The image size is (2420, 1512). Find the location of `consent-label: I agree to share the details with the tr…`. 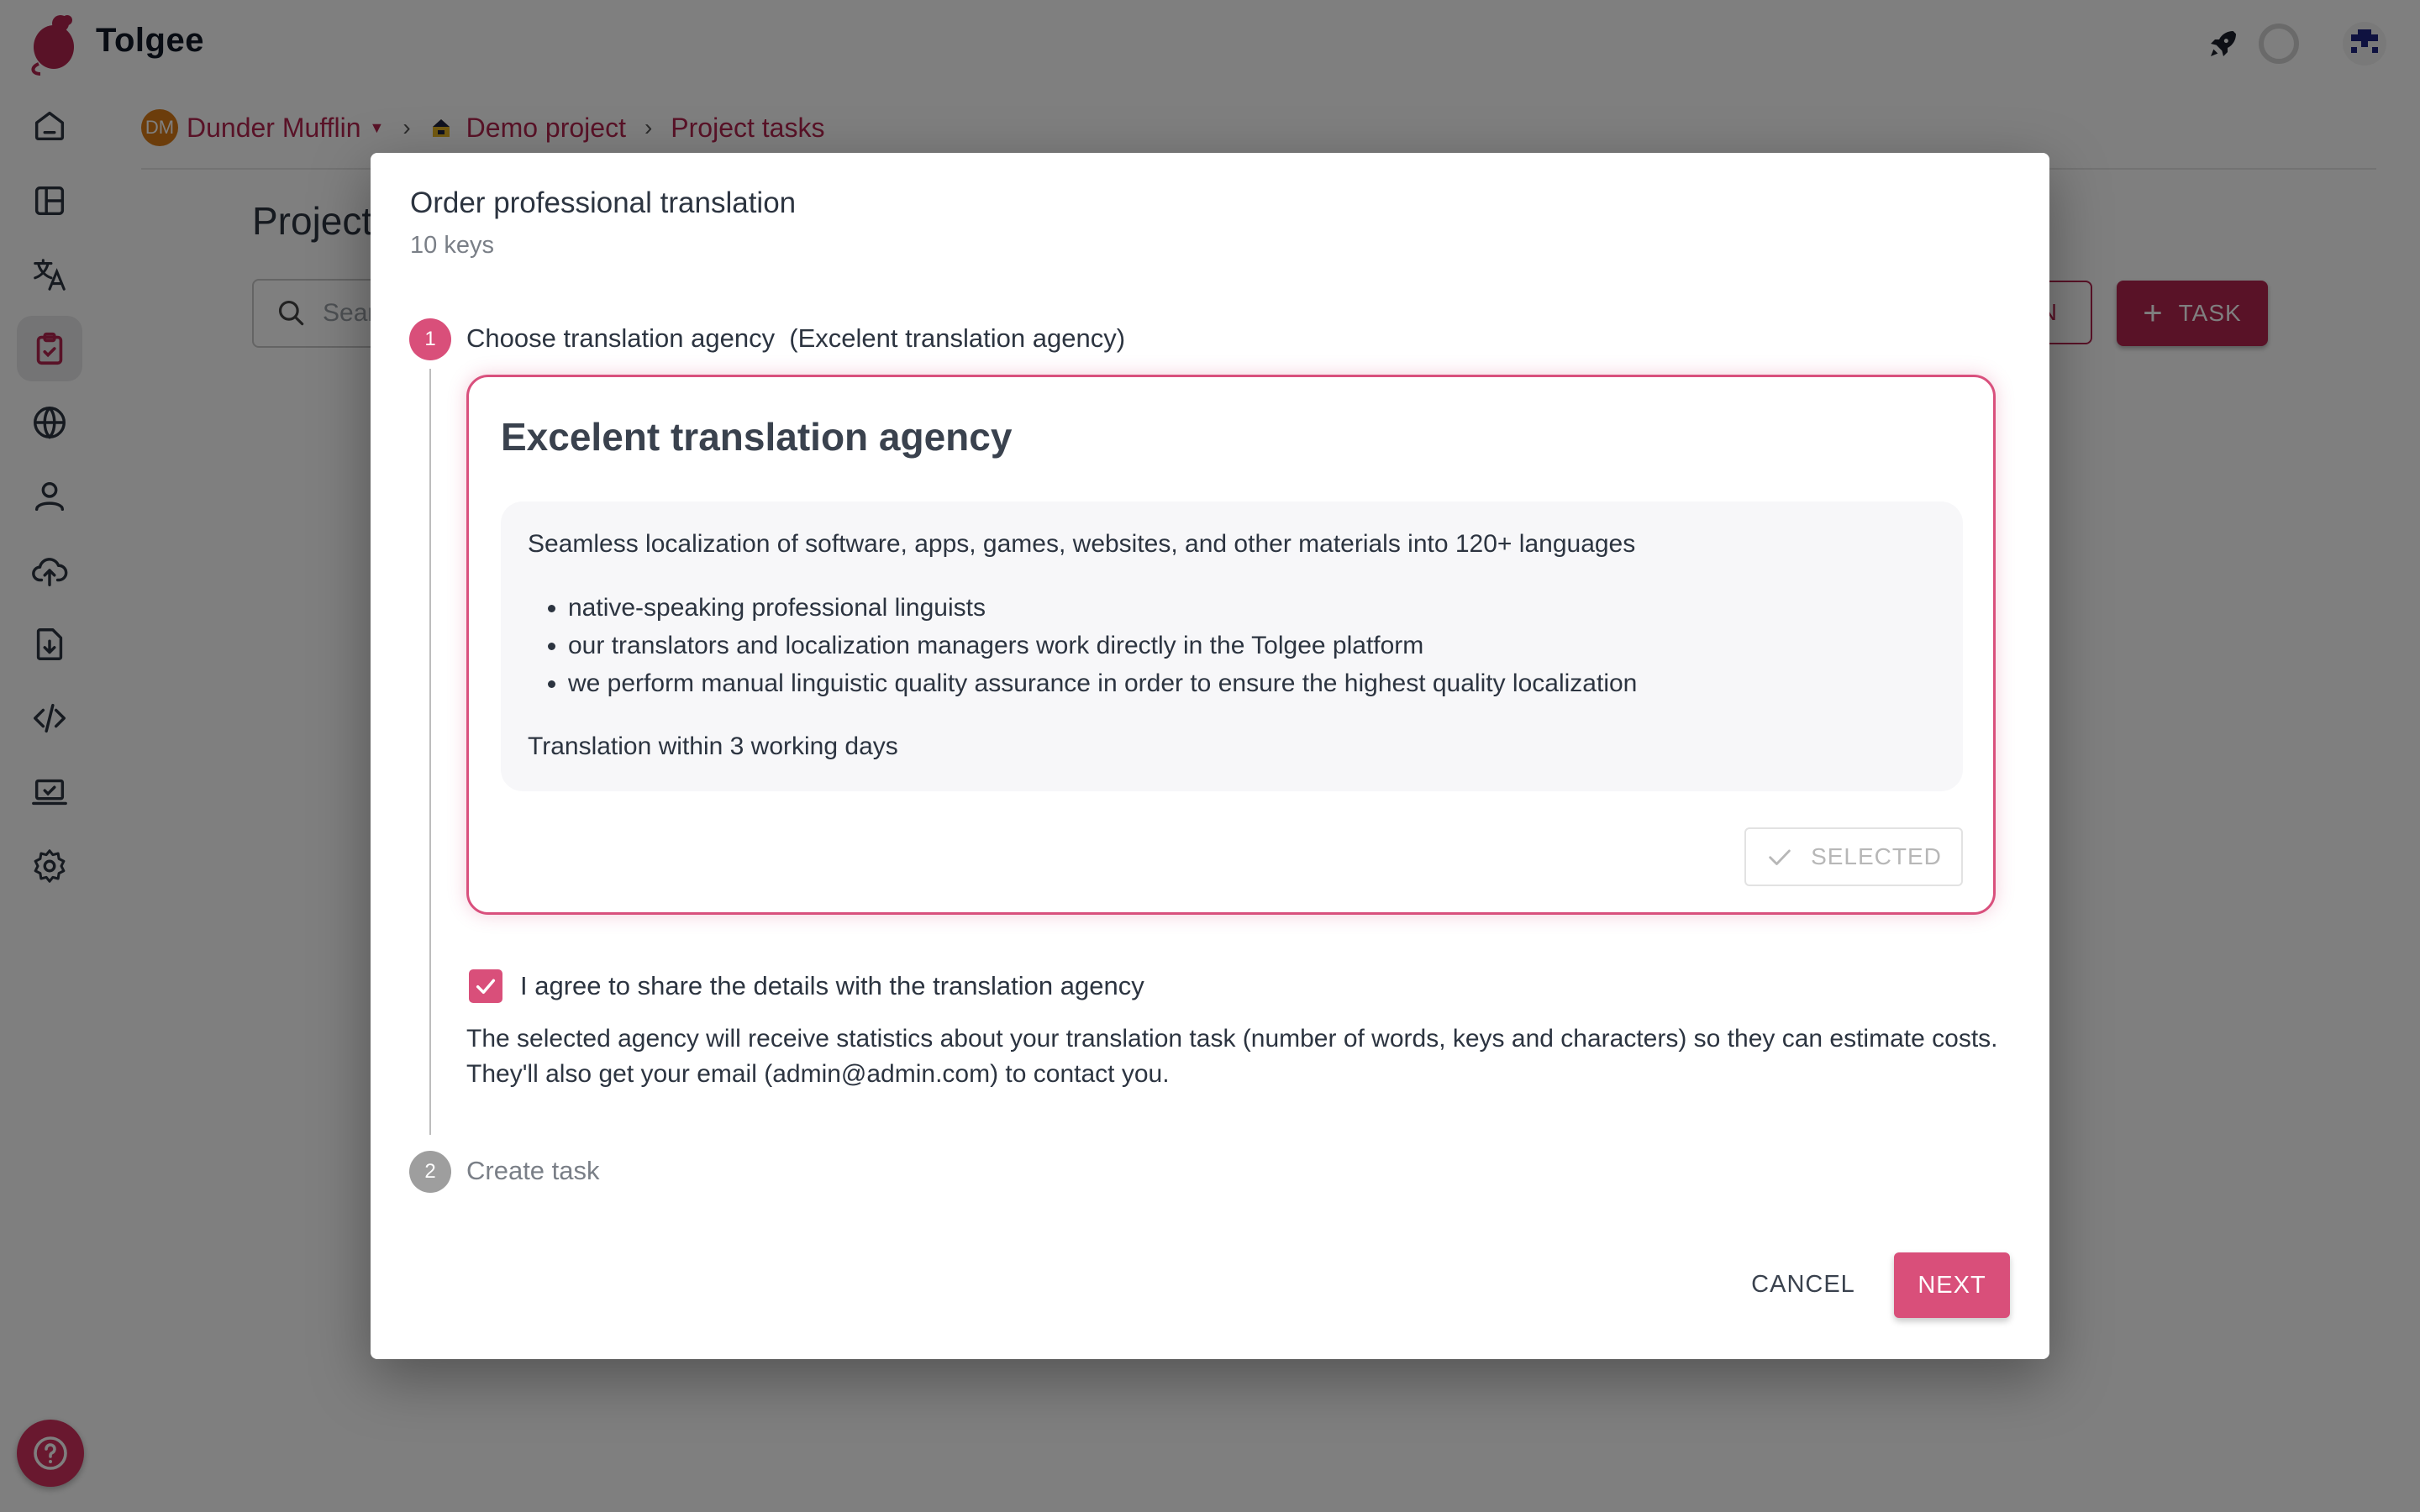

consent-label: I agree to share the details with the tr… is located at coordinates (832, 986).